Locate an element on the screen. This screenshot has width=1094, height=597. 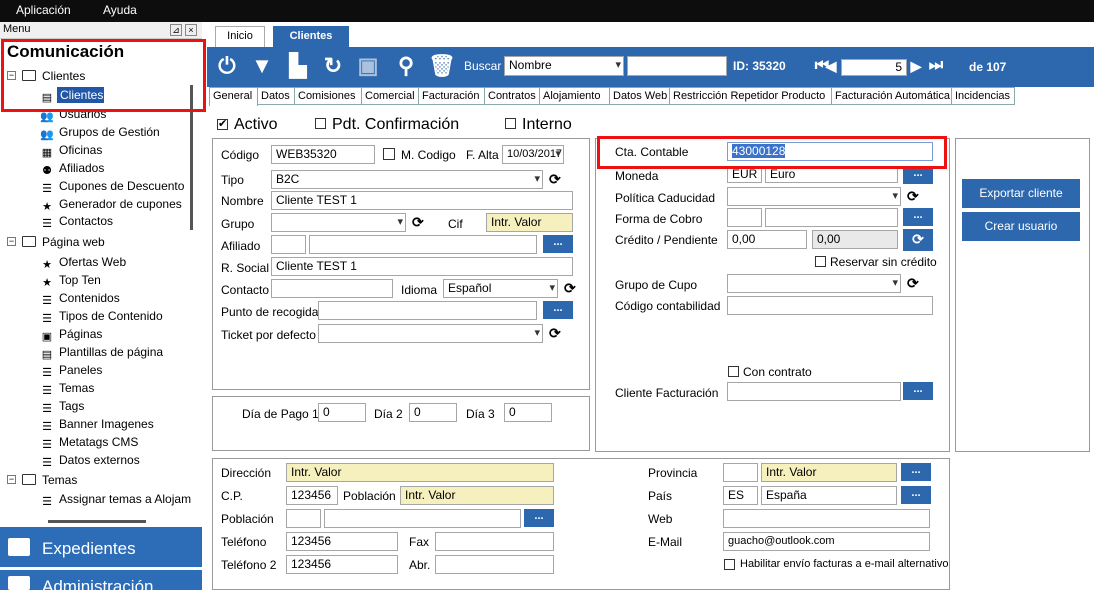
subtab-incidencias: Incidencias is located at coordinates (983, 96).